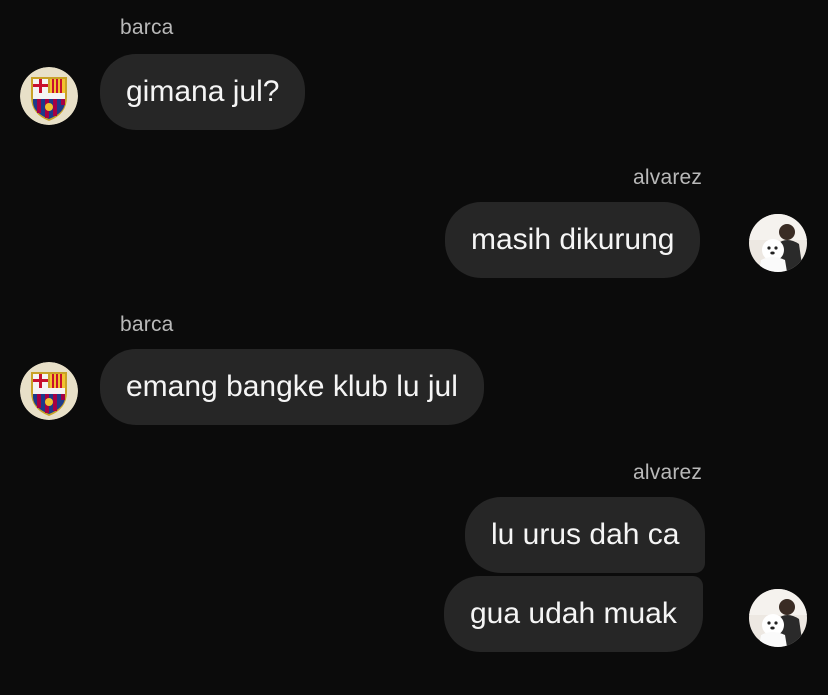 The image size is (828, 695). I want to click on message-bubble-outgoing: lu urus dah ca, so click(585, 535).